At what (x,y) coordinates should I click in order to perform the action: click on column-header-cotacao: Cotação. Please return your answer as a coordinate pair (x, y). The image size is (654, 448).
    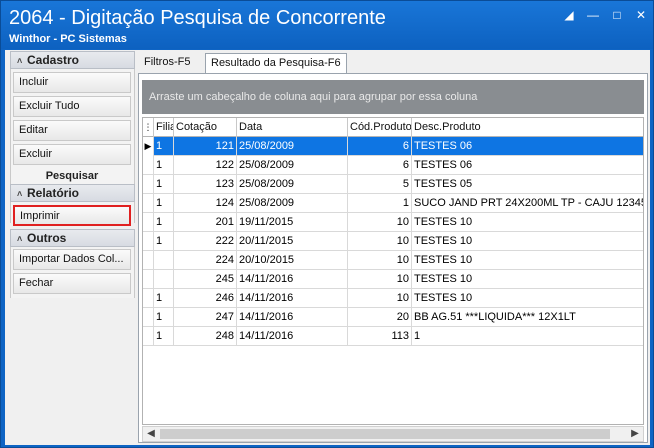
    Looking at the image, I should click on (205, 127).